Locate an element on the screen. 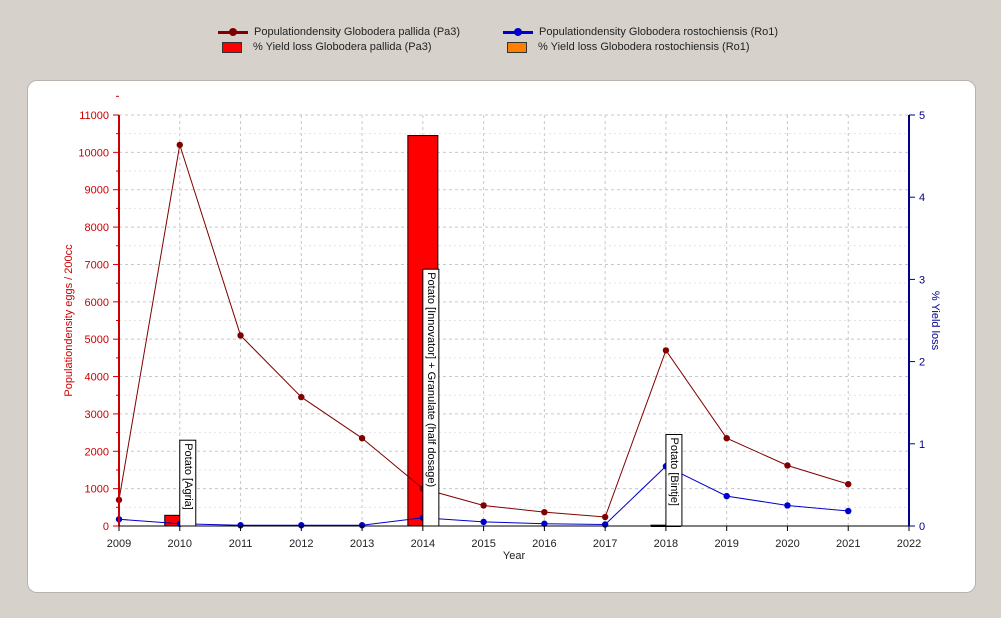 The width and height of the screenshot is (1001, 618). y-right-tick-label: 4 is located at coordinates (922, 198).